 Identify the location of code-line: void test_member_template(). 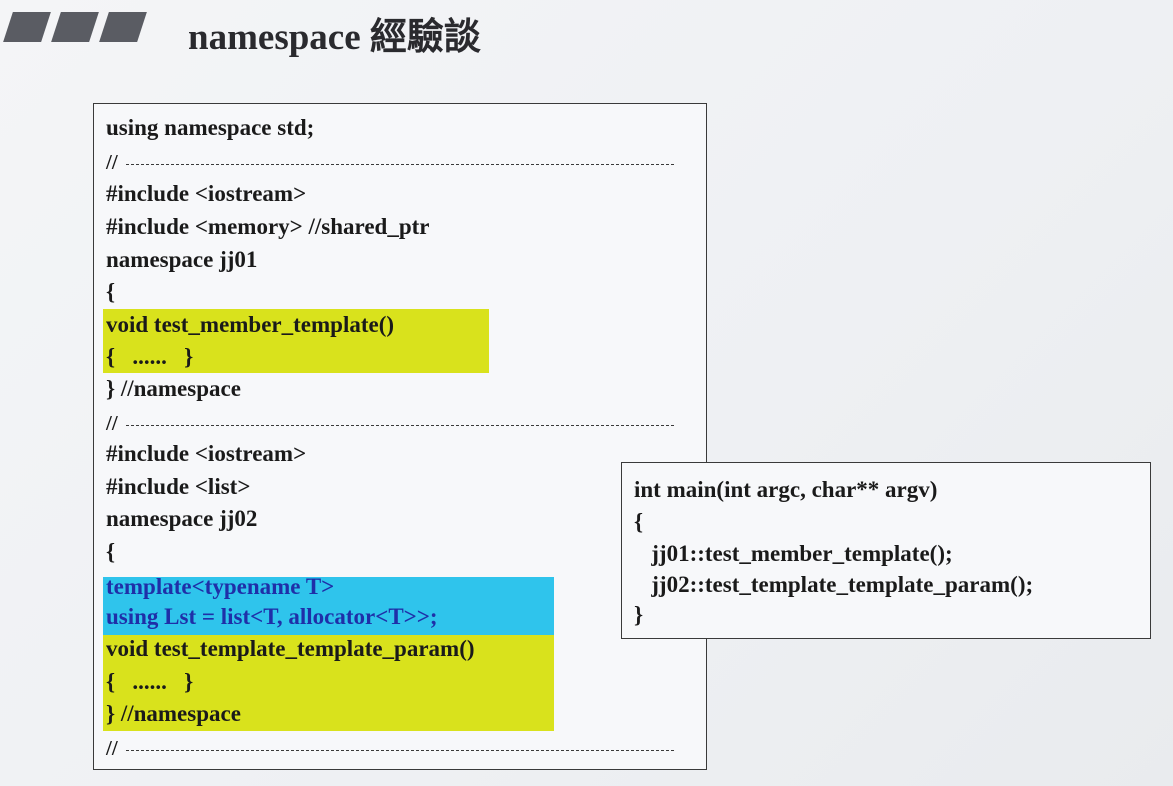
(250, 324).